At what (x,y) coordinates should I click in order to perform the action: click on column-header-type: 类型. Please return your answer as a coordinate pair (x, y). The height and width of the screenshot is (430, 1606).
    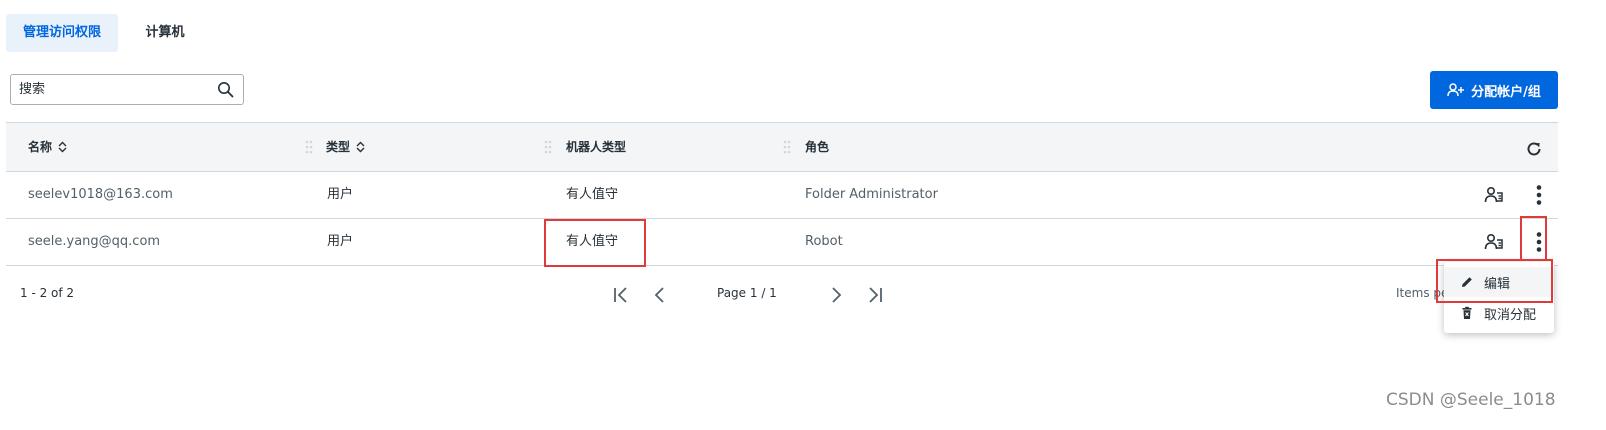
    Looking at the image, I should click on (345, 147).